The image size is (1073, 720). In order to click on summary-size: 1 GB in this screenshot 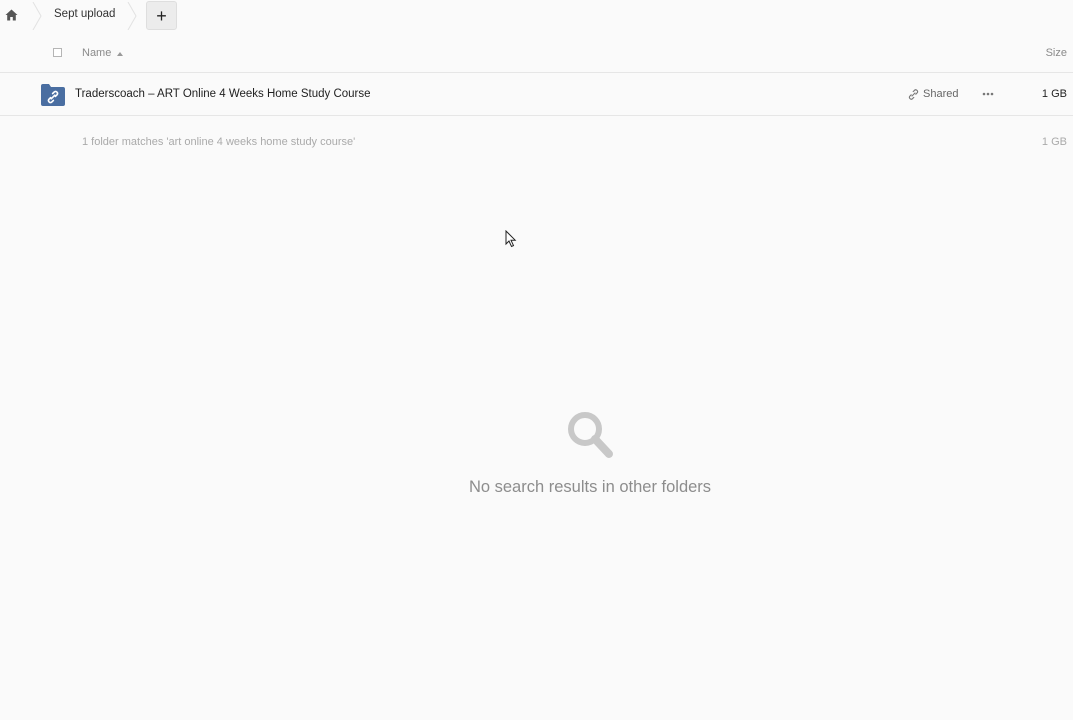, I will do `click(1054, 142)`.